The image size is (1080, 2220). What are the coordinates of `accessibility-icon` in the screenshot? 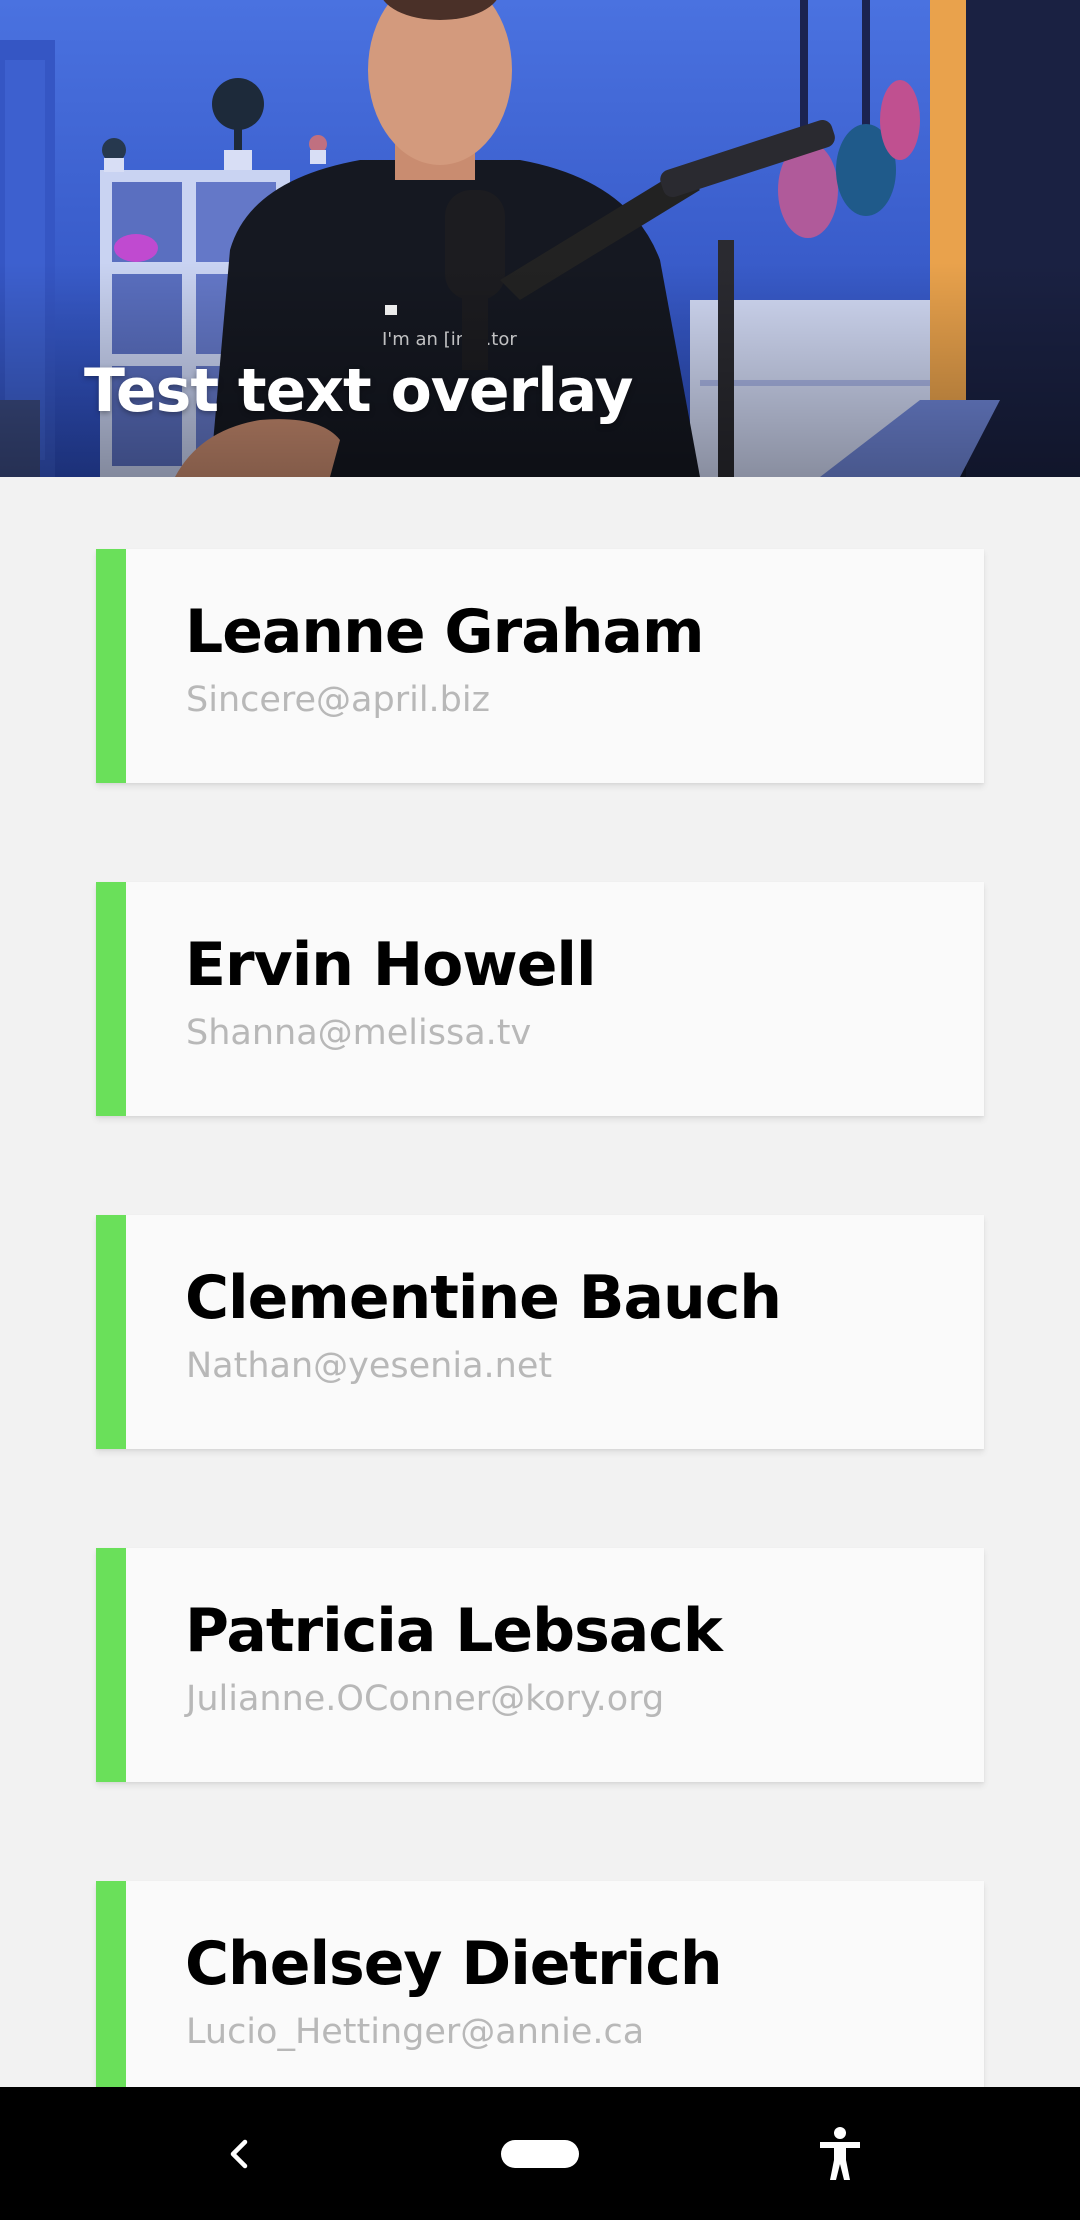 It's located at (840, 2153).